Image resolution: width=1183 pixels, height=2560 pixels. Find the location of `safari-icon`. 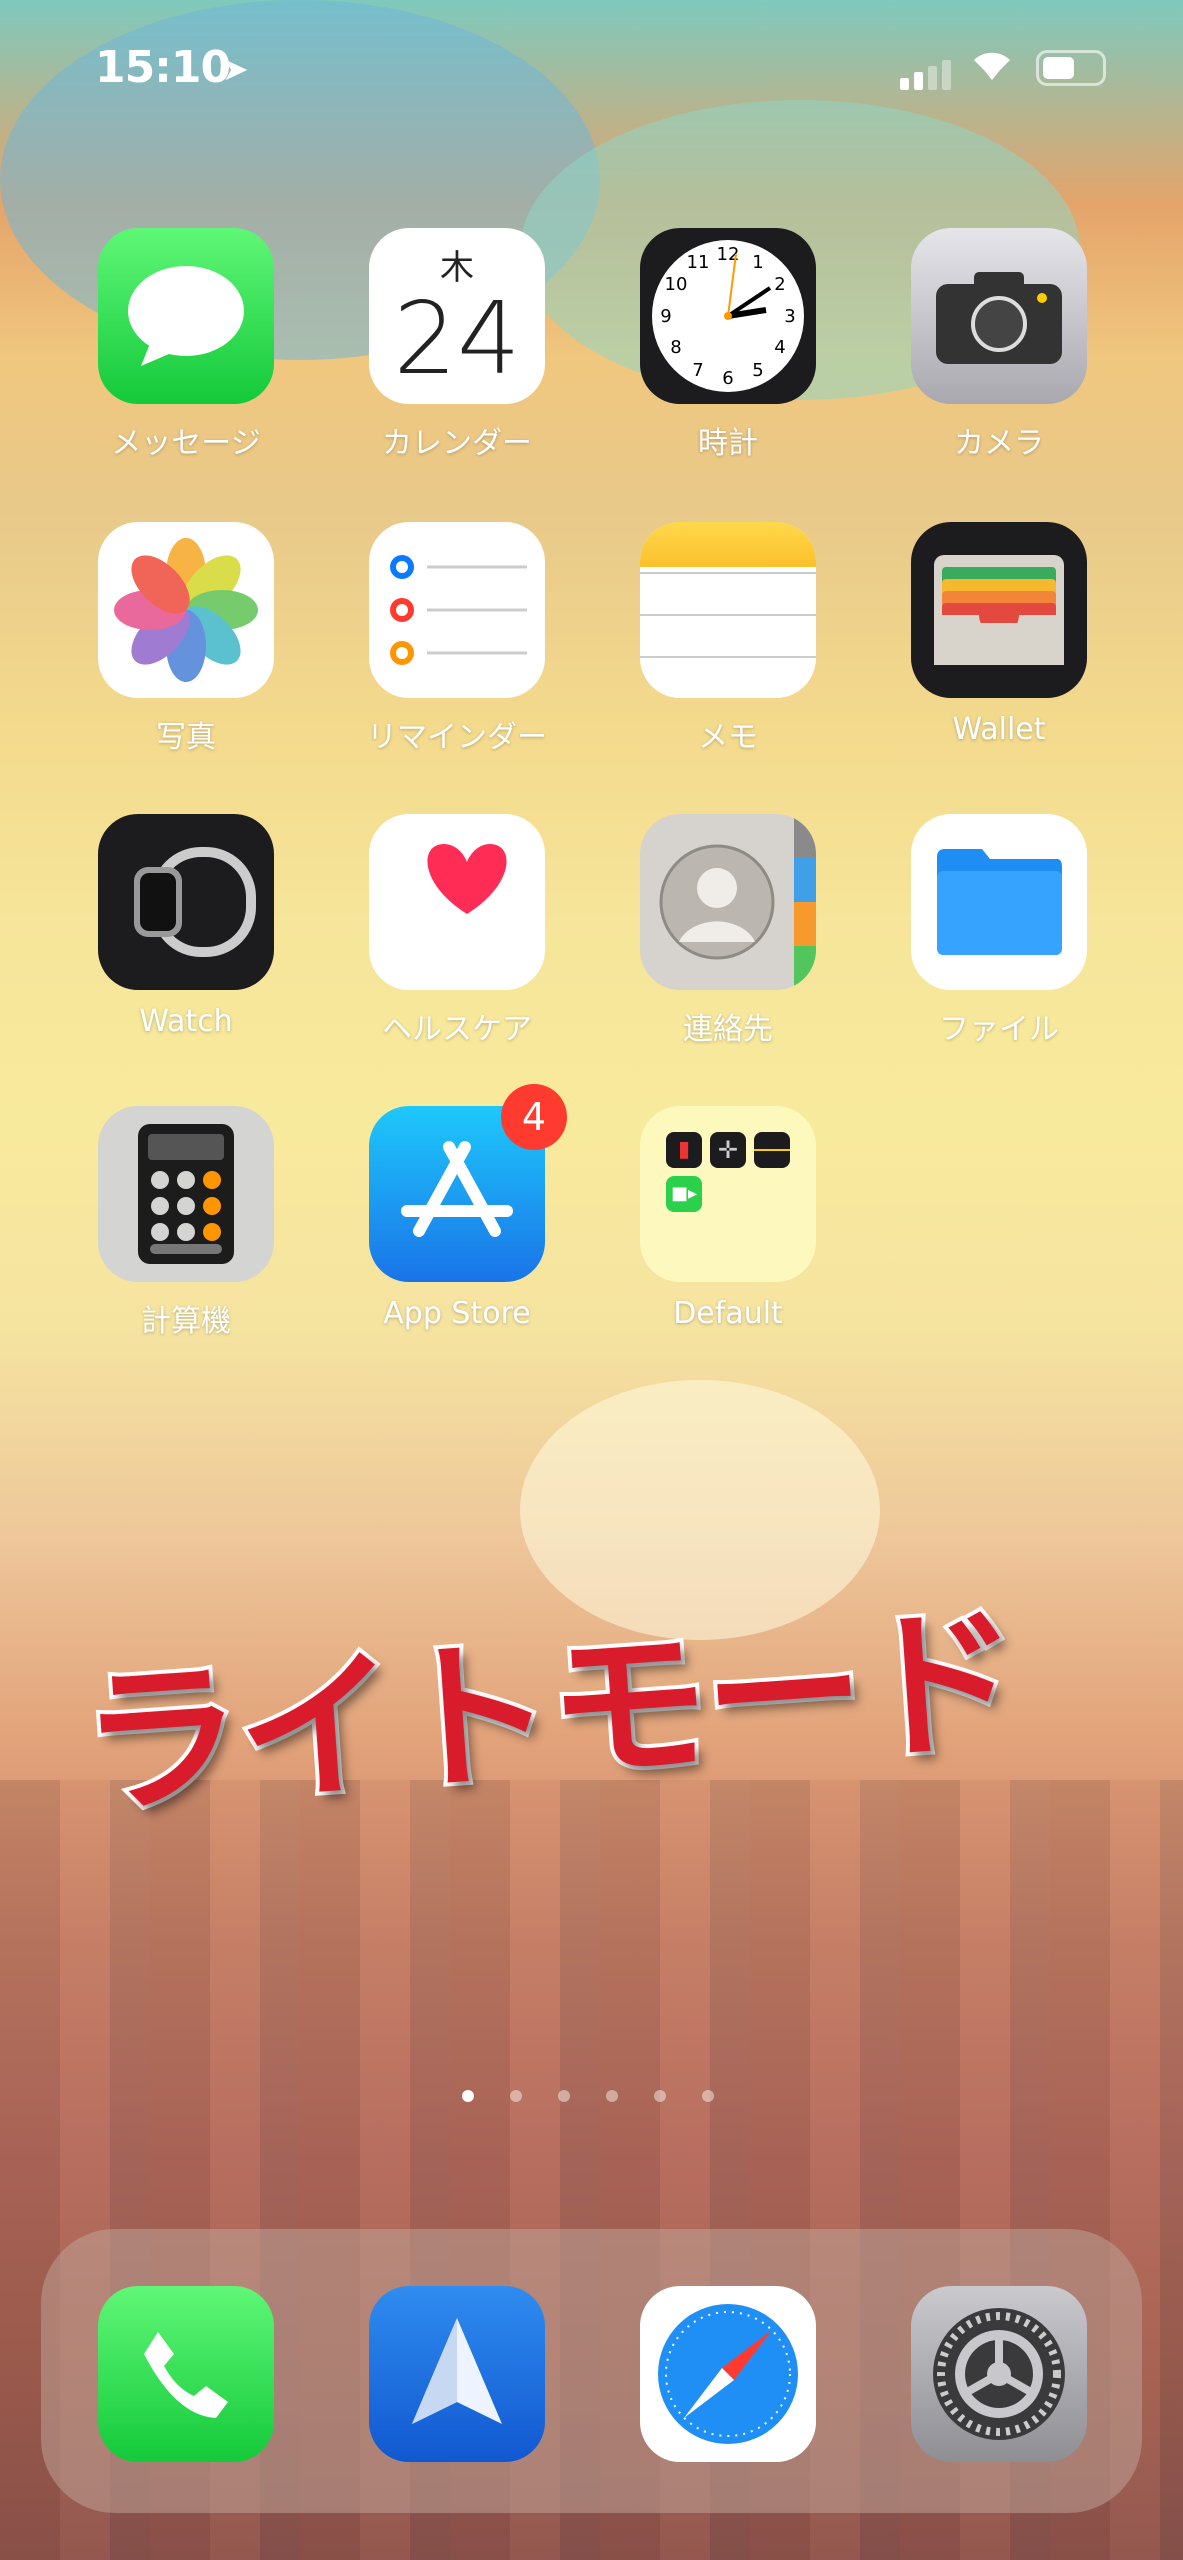

safari-icon is located at coordinates (728, 2374).